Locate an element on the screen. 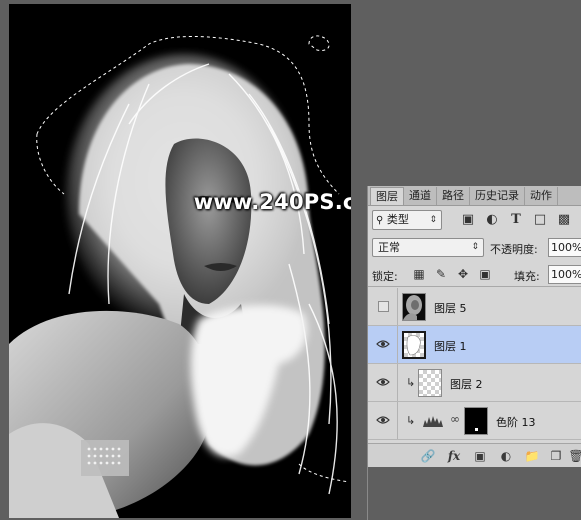 This screenshot has width=581, height=520. lock-row: 锁定: ▦ ✎ ✥ ▣ 填充: 100% is located at coordinates (474, 275).